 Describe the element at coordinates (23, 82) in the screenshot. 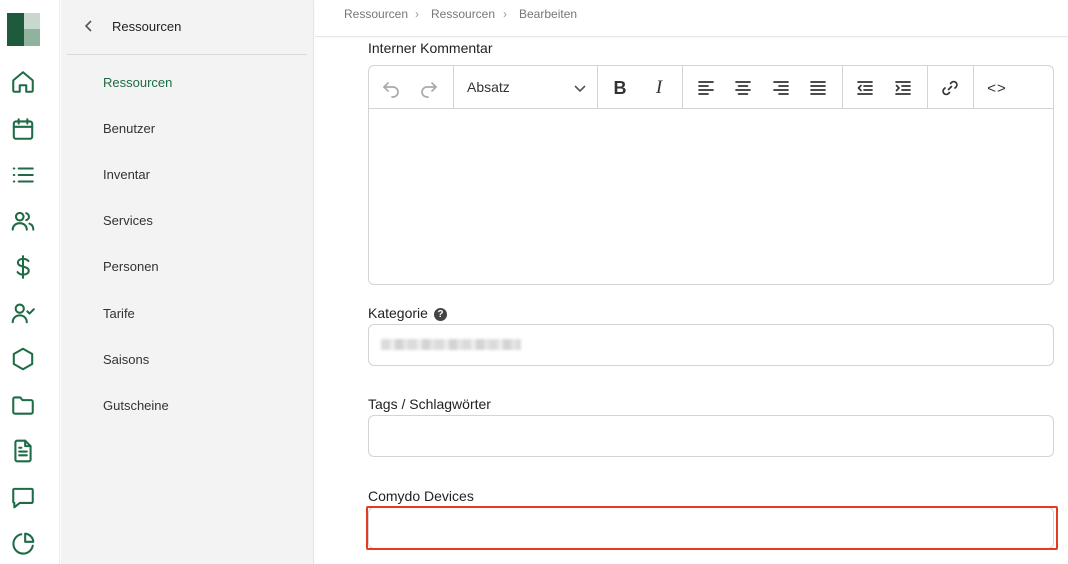

I see `home-icon` at that location.